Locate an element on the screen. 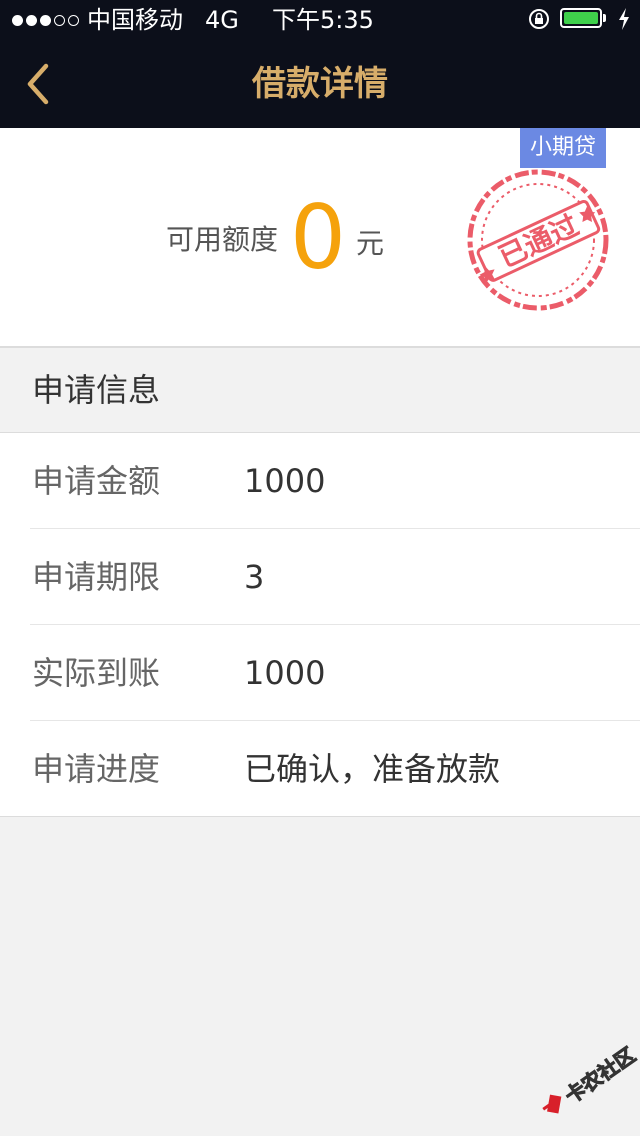  watermark-logo-icon: 卡农社区 is located at coordinates (591, 1078).